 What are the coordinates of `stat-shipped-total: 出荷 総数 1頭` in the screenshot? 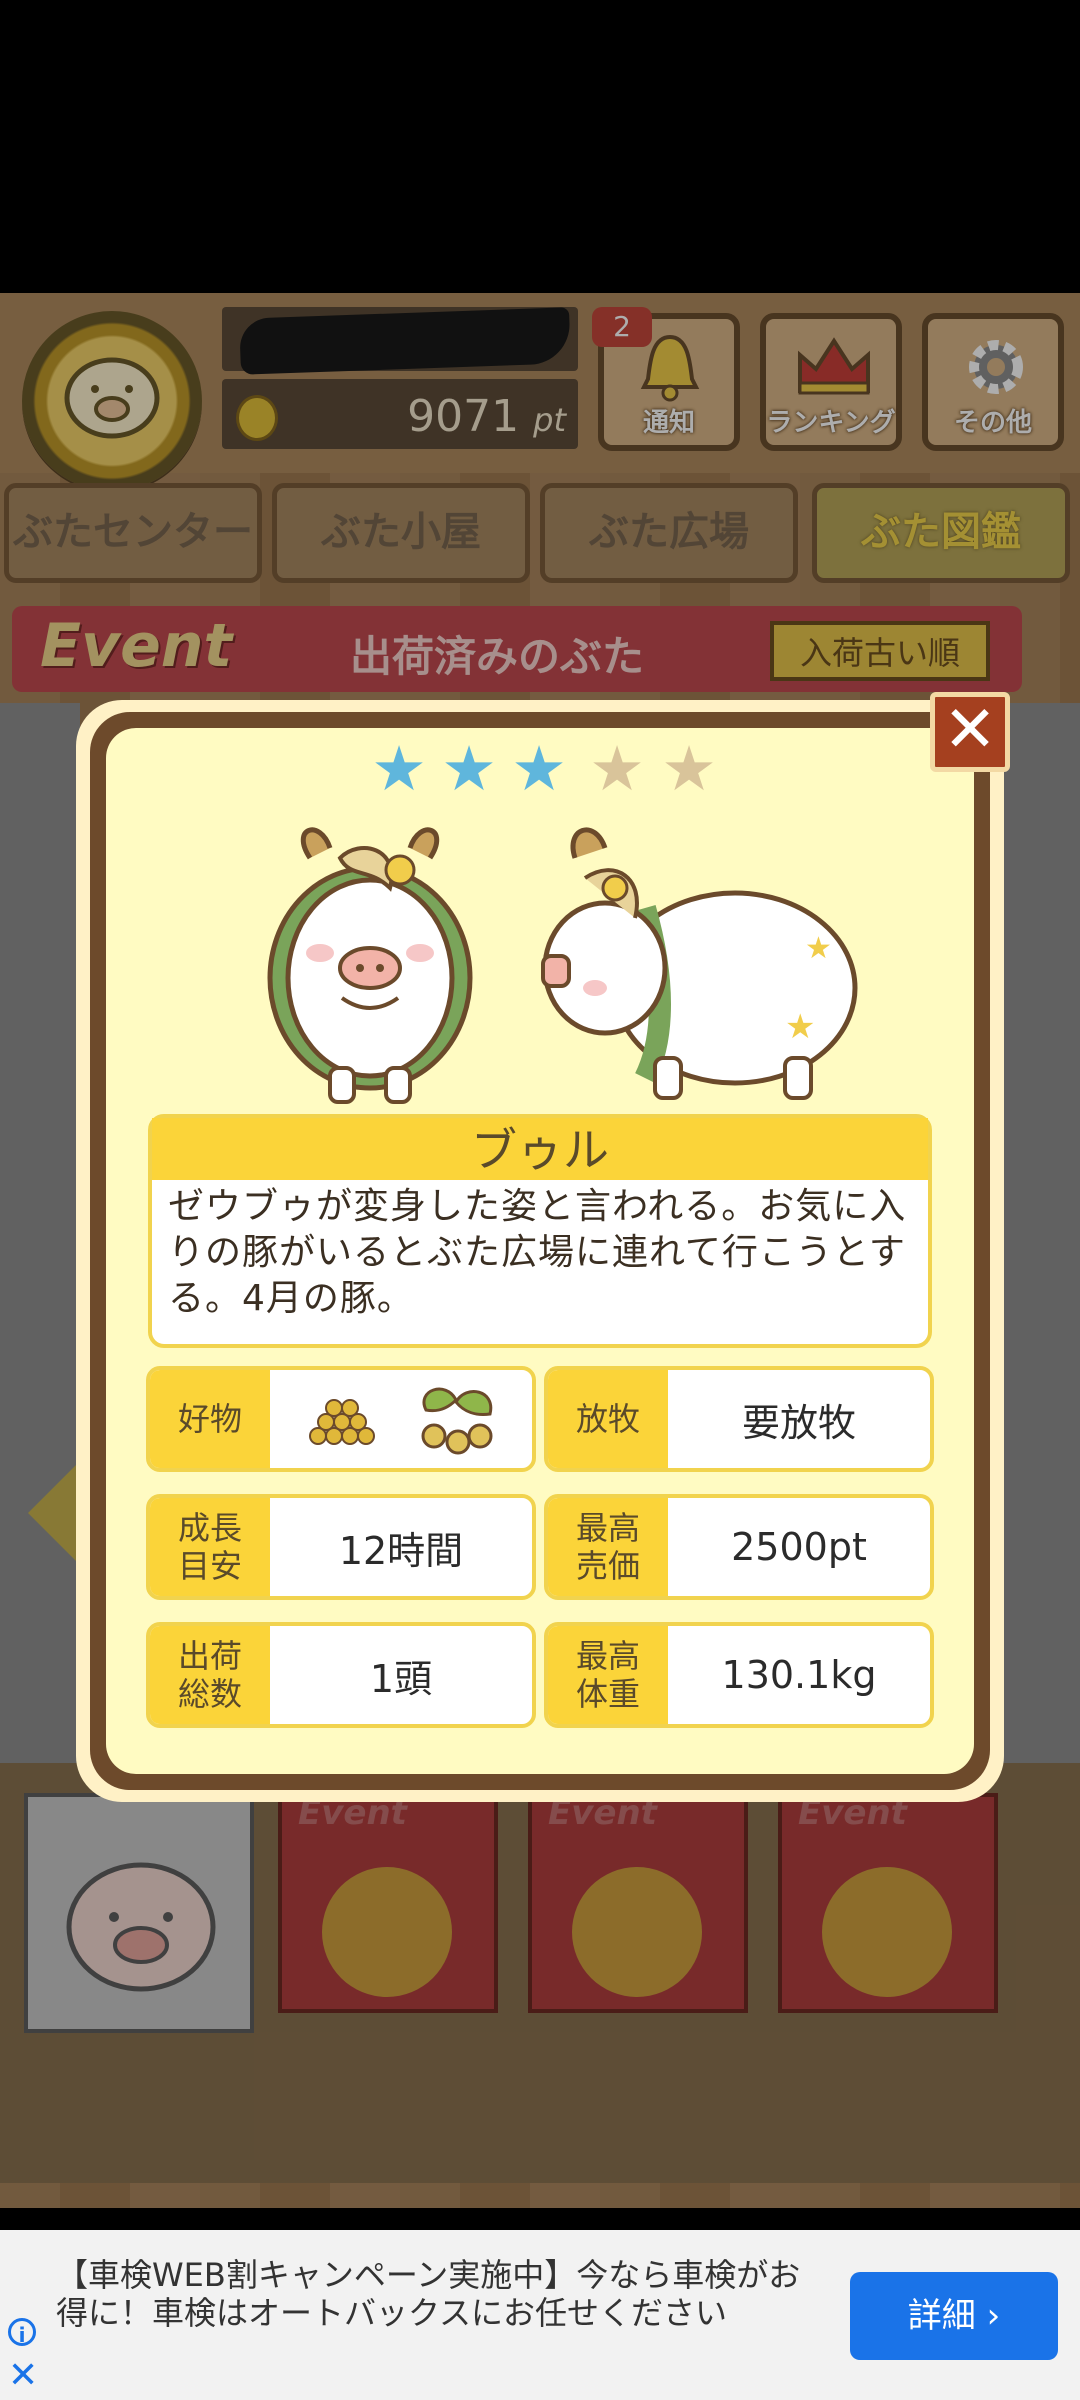 It's located at (341, 1675).